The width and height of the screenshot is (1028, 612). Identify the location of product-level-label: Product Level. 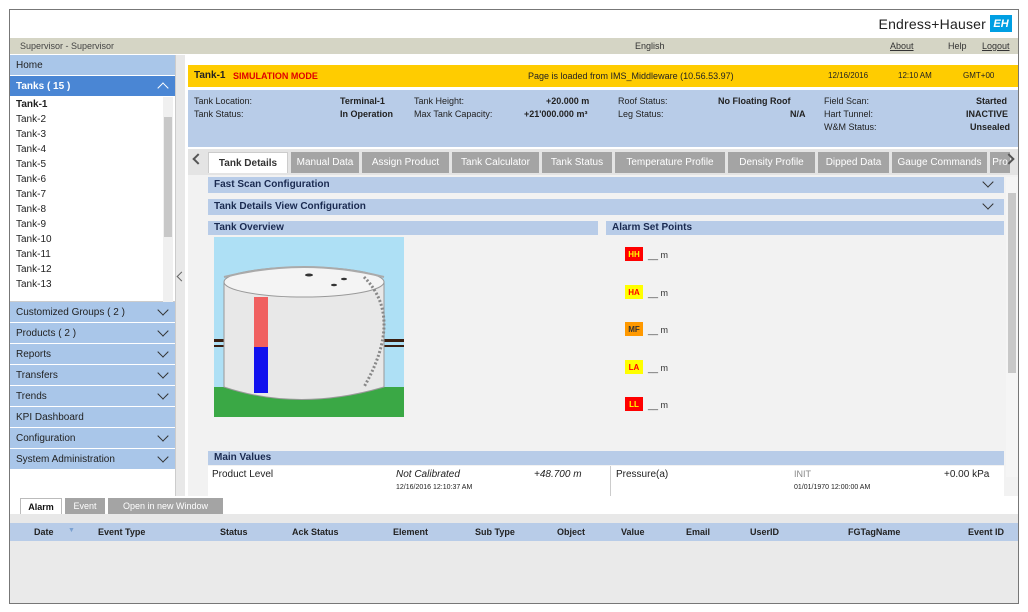
(243, 474).